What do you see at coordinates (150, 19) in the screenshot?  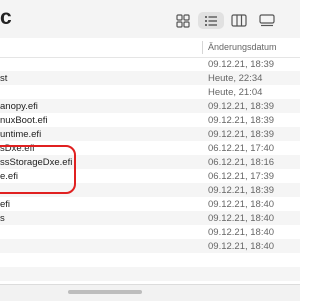 I see `toolbar: c` at bounding box center [150, 19].